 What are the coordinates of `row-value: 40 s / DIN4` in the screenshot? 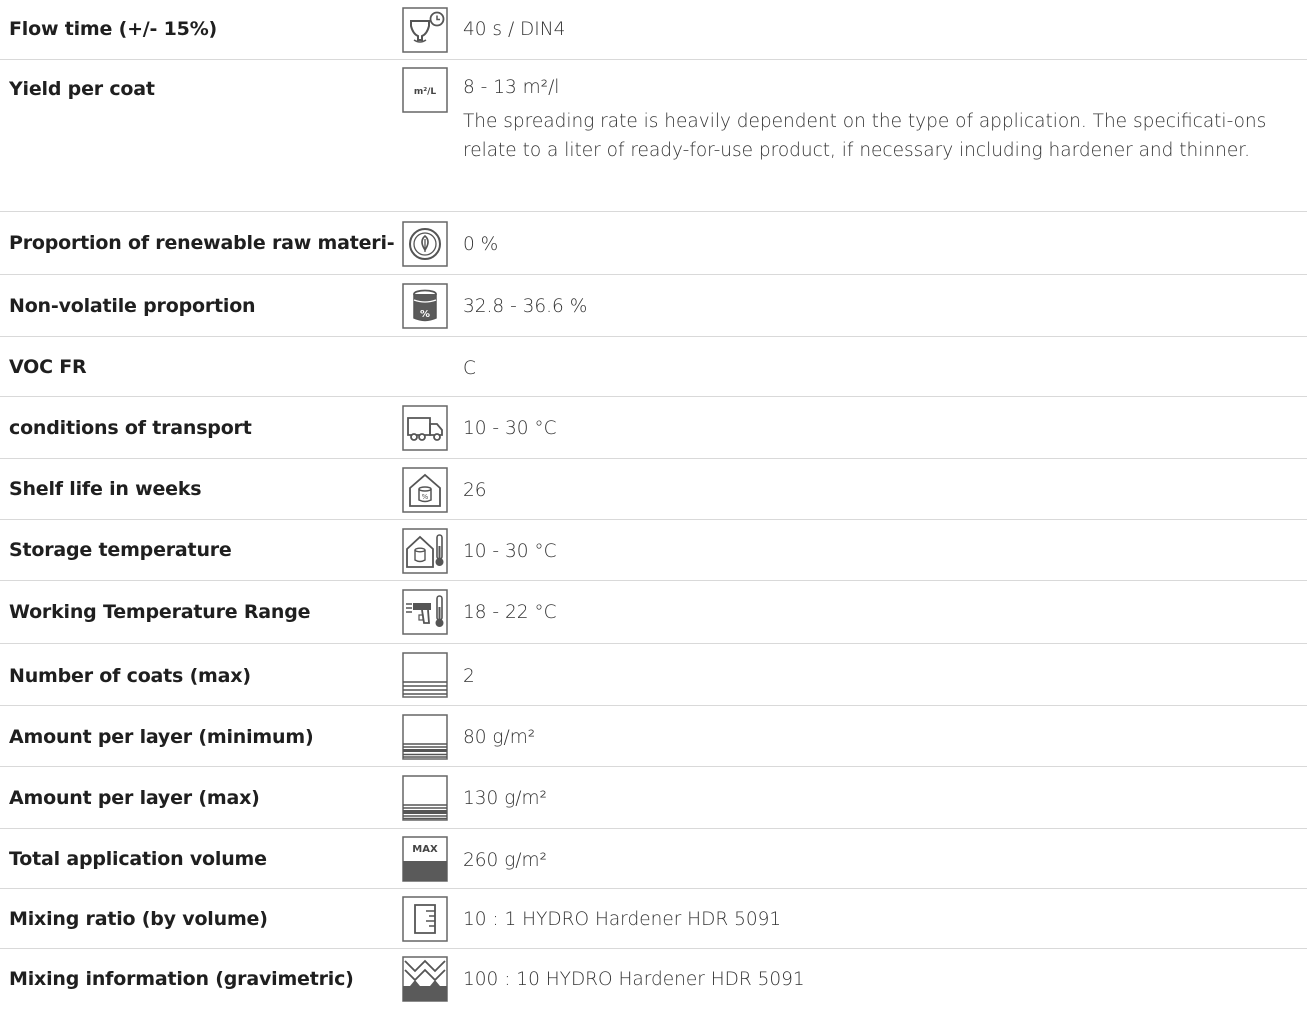 It's located at (514, 29).